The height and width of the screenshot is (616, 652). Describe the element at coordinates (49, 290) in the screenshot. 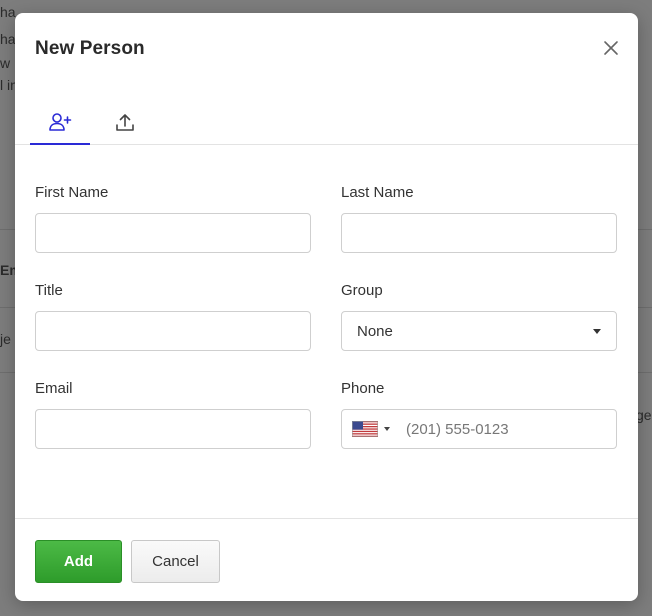

I see `title-label: Title` at that location.